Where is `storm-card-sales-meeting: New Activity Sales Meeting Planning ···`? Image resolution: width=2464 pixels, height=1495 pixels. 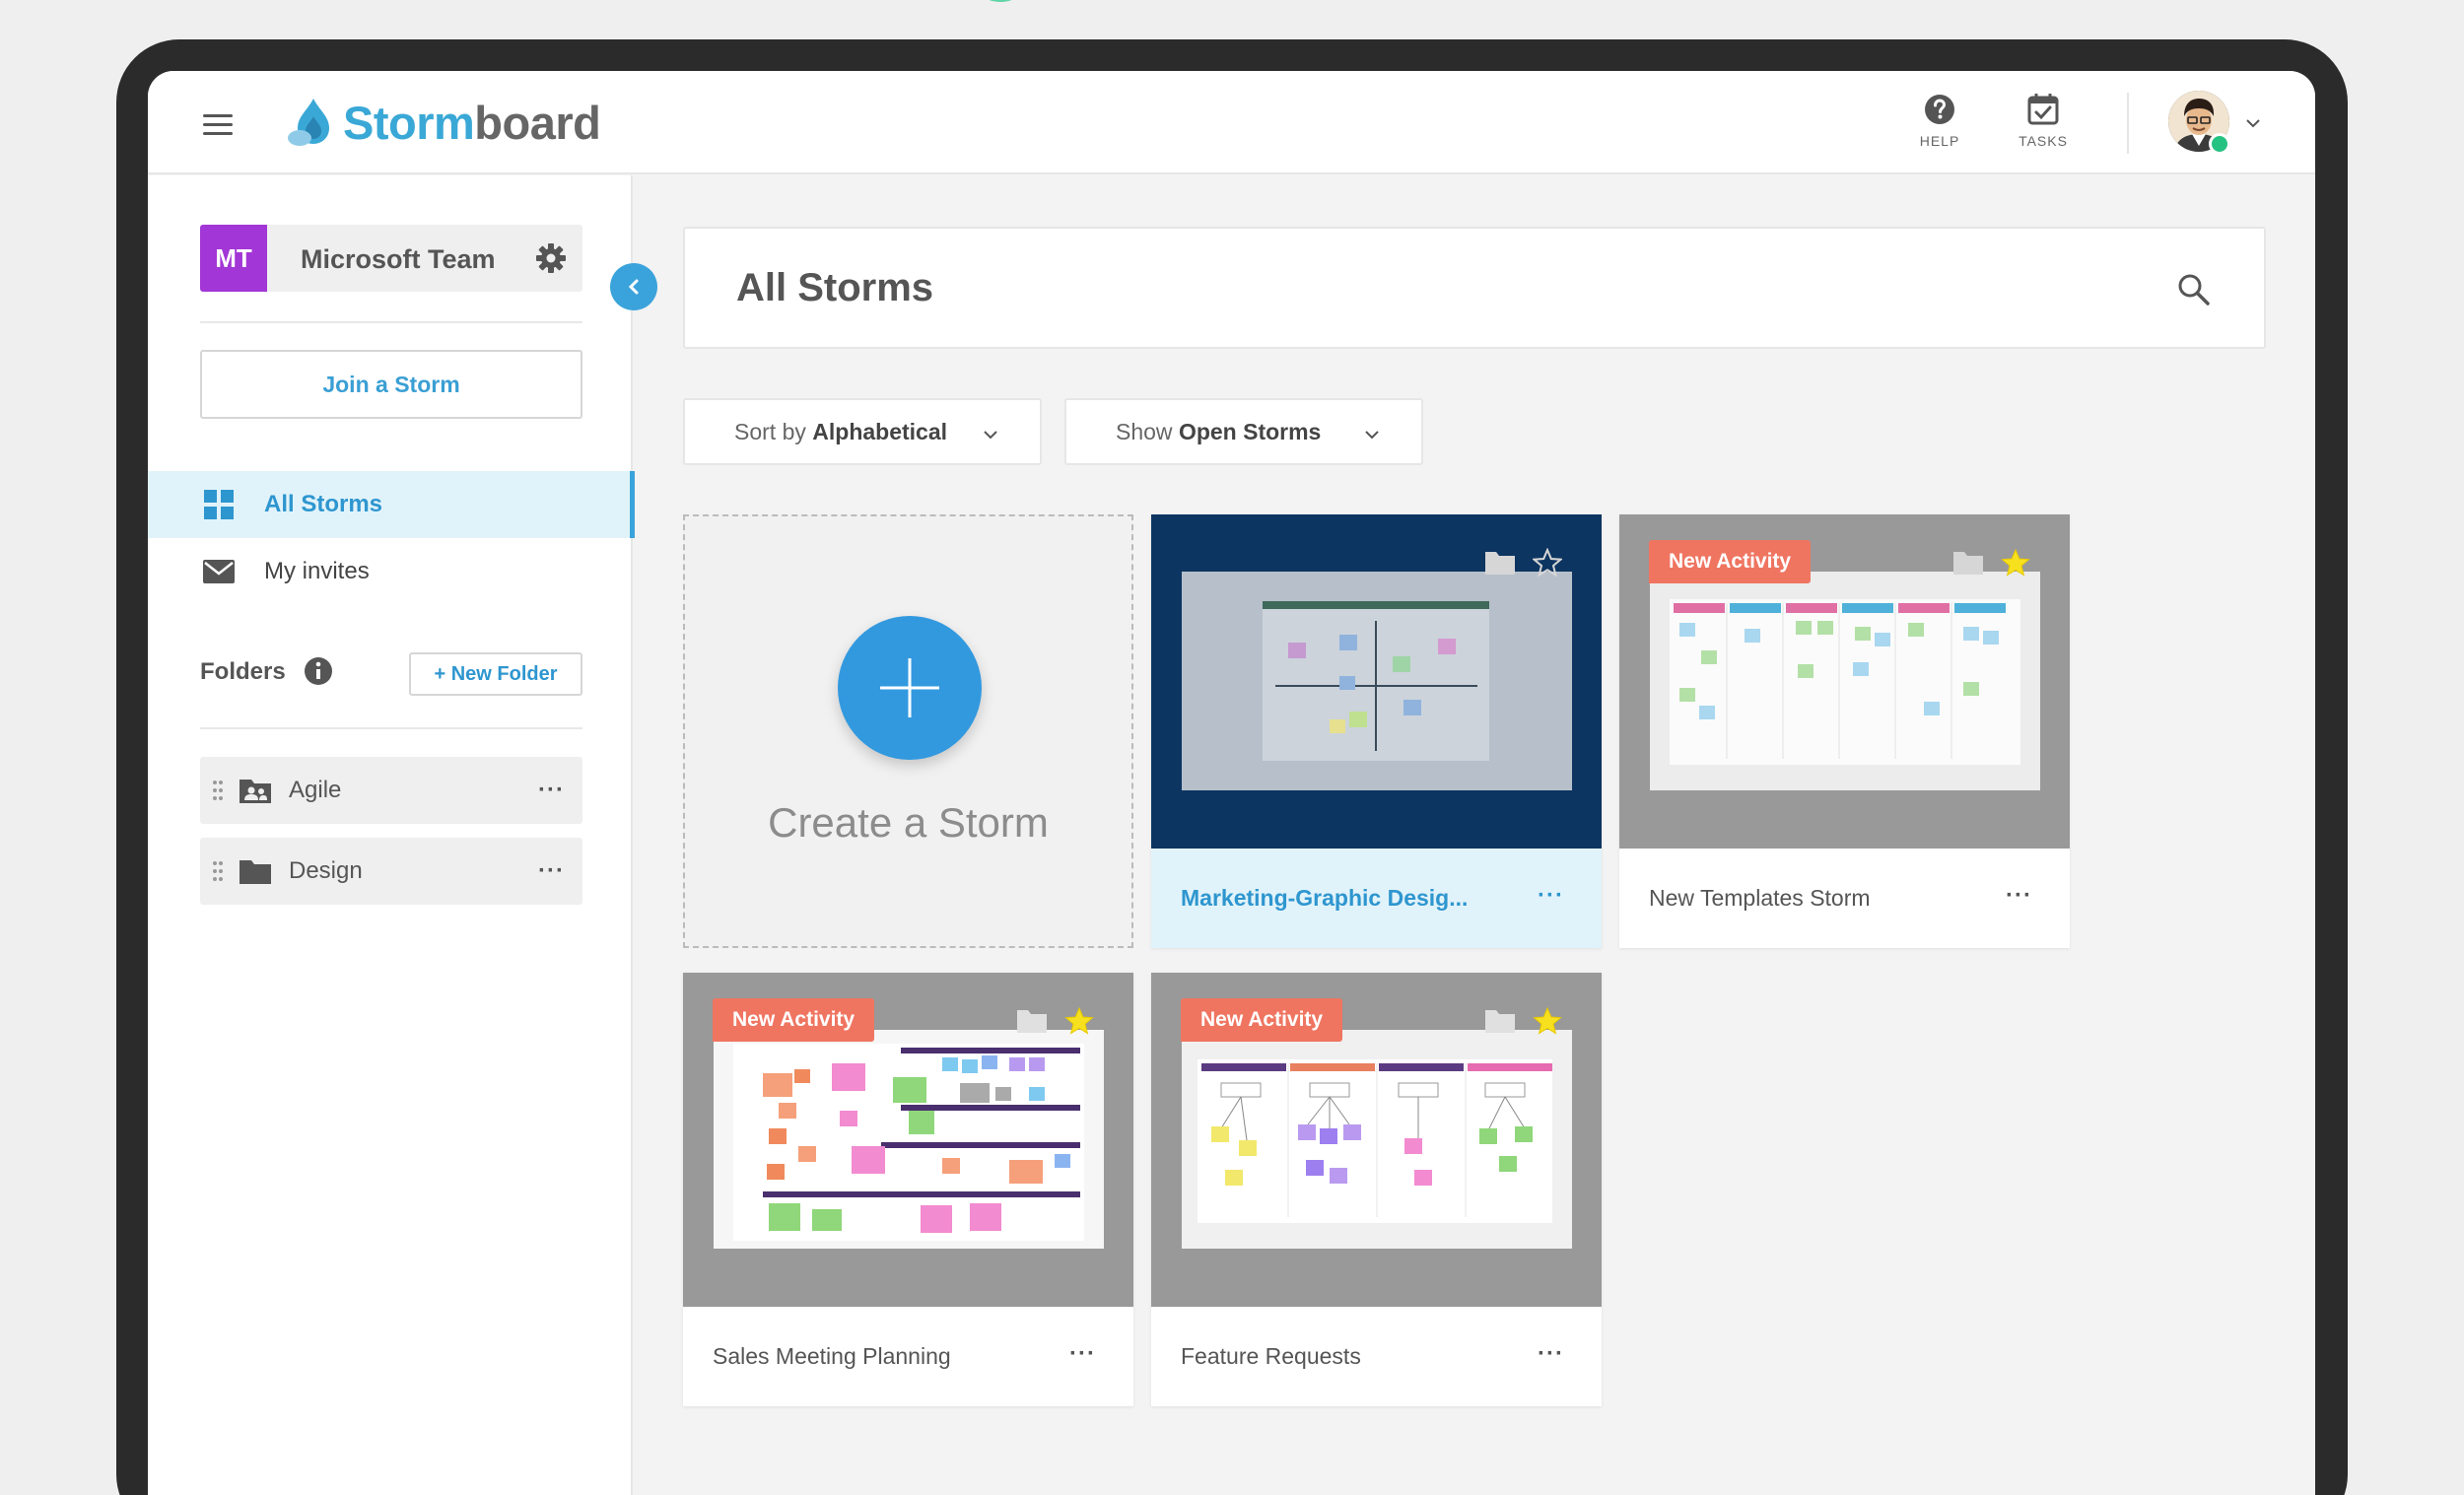 storm-card-sales-meeting: New Activity Sales Meeting Planning ··· is located at coordinates (908, 1189).